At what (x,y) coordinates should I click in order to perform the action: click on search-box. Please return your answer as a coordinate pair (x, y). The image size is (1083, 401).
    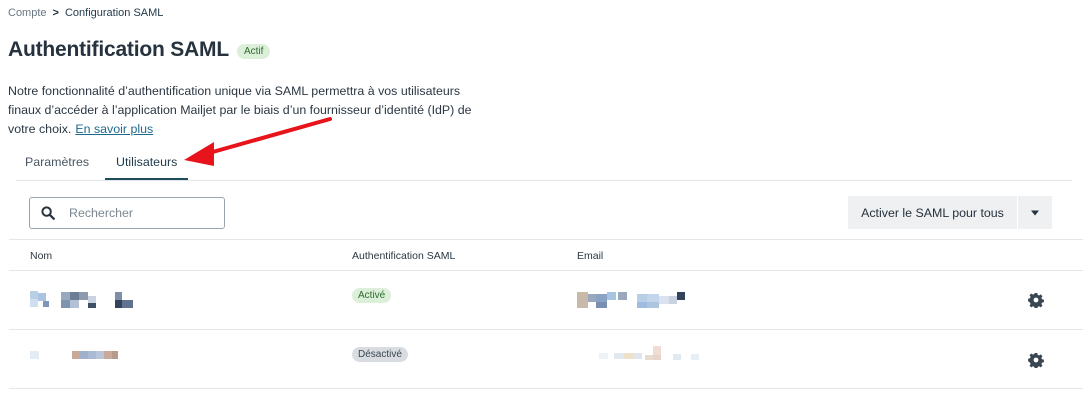
    Looking at the image, I should click on (127, 213).